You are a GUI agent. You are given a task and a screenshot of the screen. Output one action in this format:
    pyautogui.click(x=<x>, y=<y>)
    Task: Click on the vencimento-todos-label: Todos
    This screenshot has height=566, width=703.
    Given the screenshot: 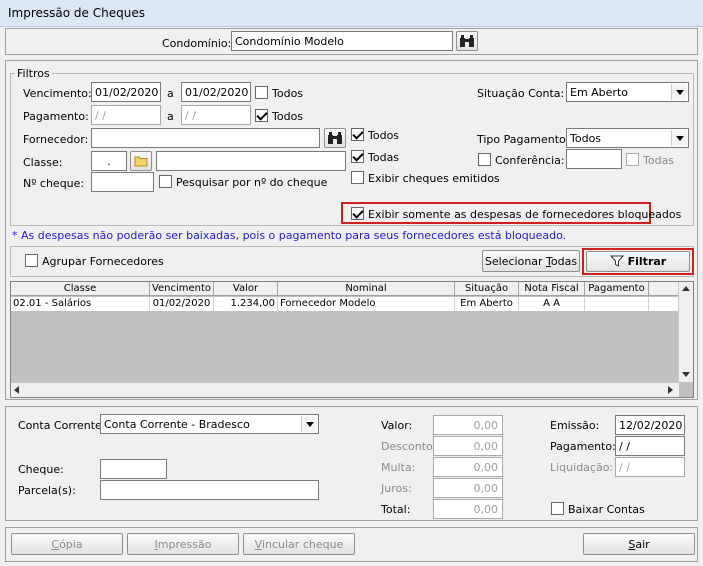 What is the action you would take?
    pyautogui.click(x=288, y=93)
    